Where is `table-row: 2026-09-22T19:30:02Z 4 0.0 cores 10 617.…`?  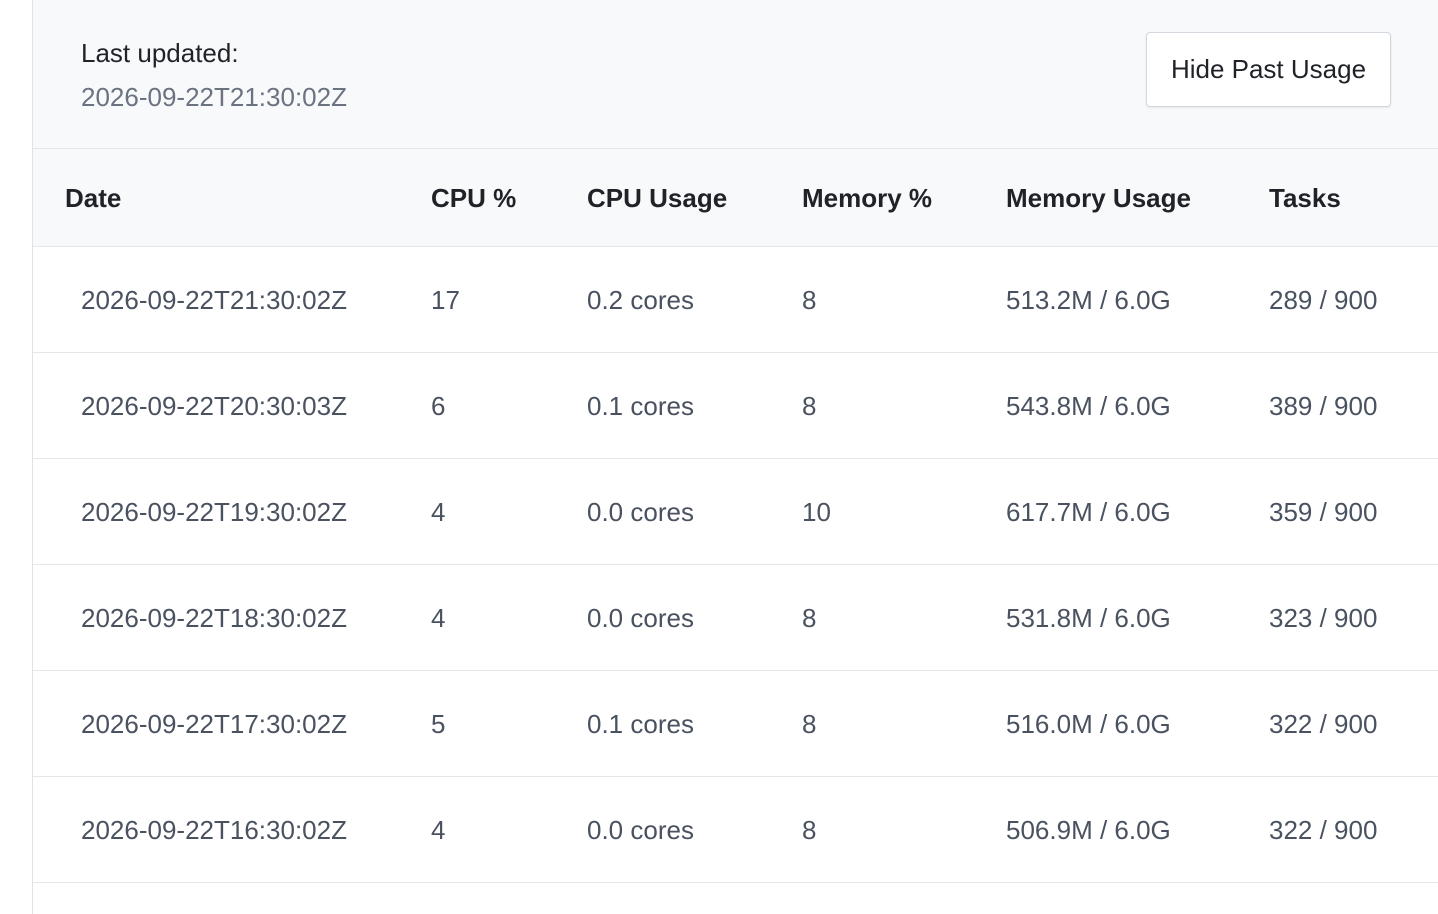 table-row: 2026-09-22T19:30:02Z 4 0.0 cores 10 617.… is located at coordinates (735, 512).